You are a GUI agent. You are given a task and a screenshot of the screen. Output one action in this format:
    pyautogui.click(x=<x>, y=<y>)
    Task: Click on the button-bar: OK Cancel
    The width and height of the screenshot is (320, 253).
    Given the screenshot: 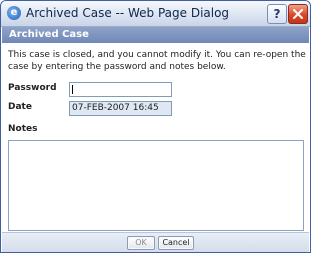 What is the action you would take?
    pyautogui.click(x=155, y=242)
    